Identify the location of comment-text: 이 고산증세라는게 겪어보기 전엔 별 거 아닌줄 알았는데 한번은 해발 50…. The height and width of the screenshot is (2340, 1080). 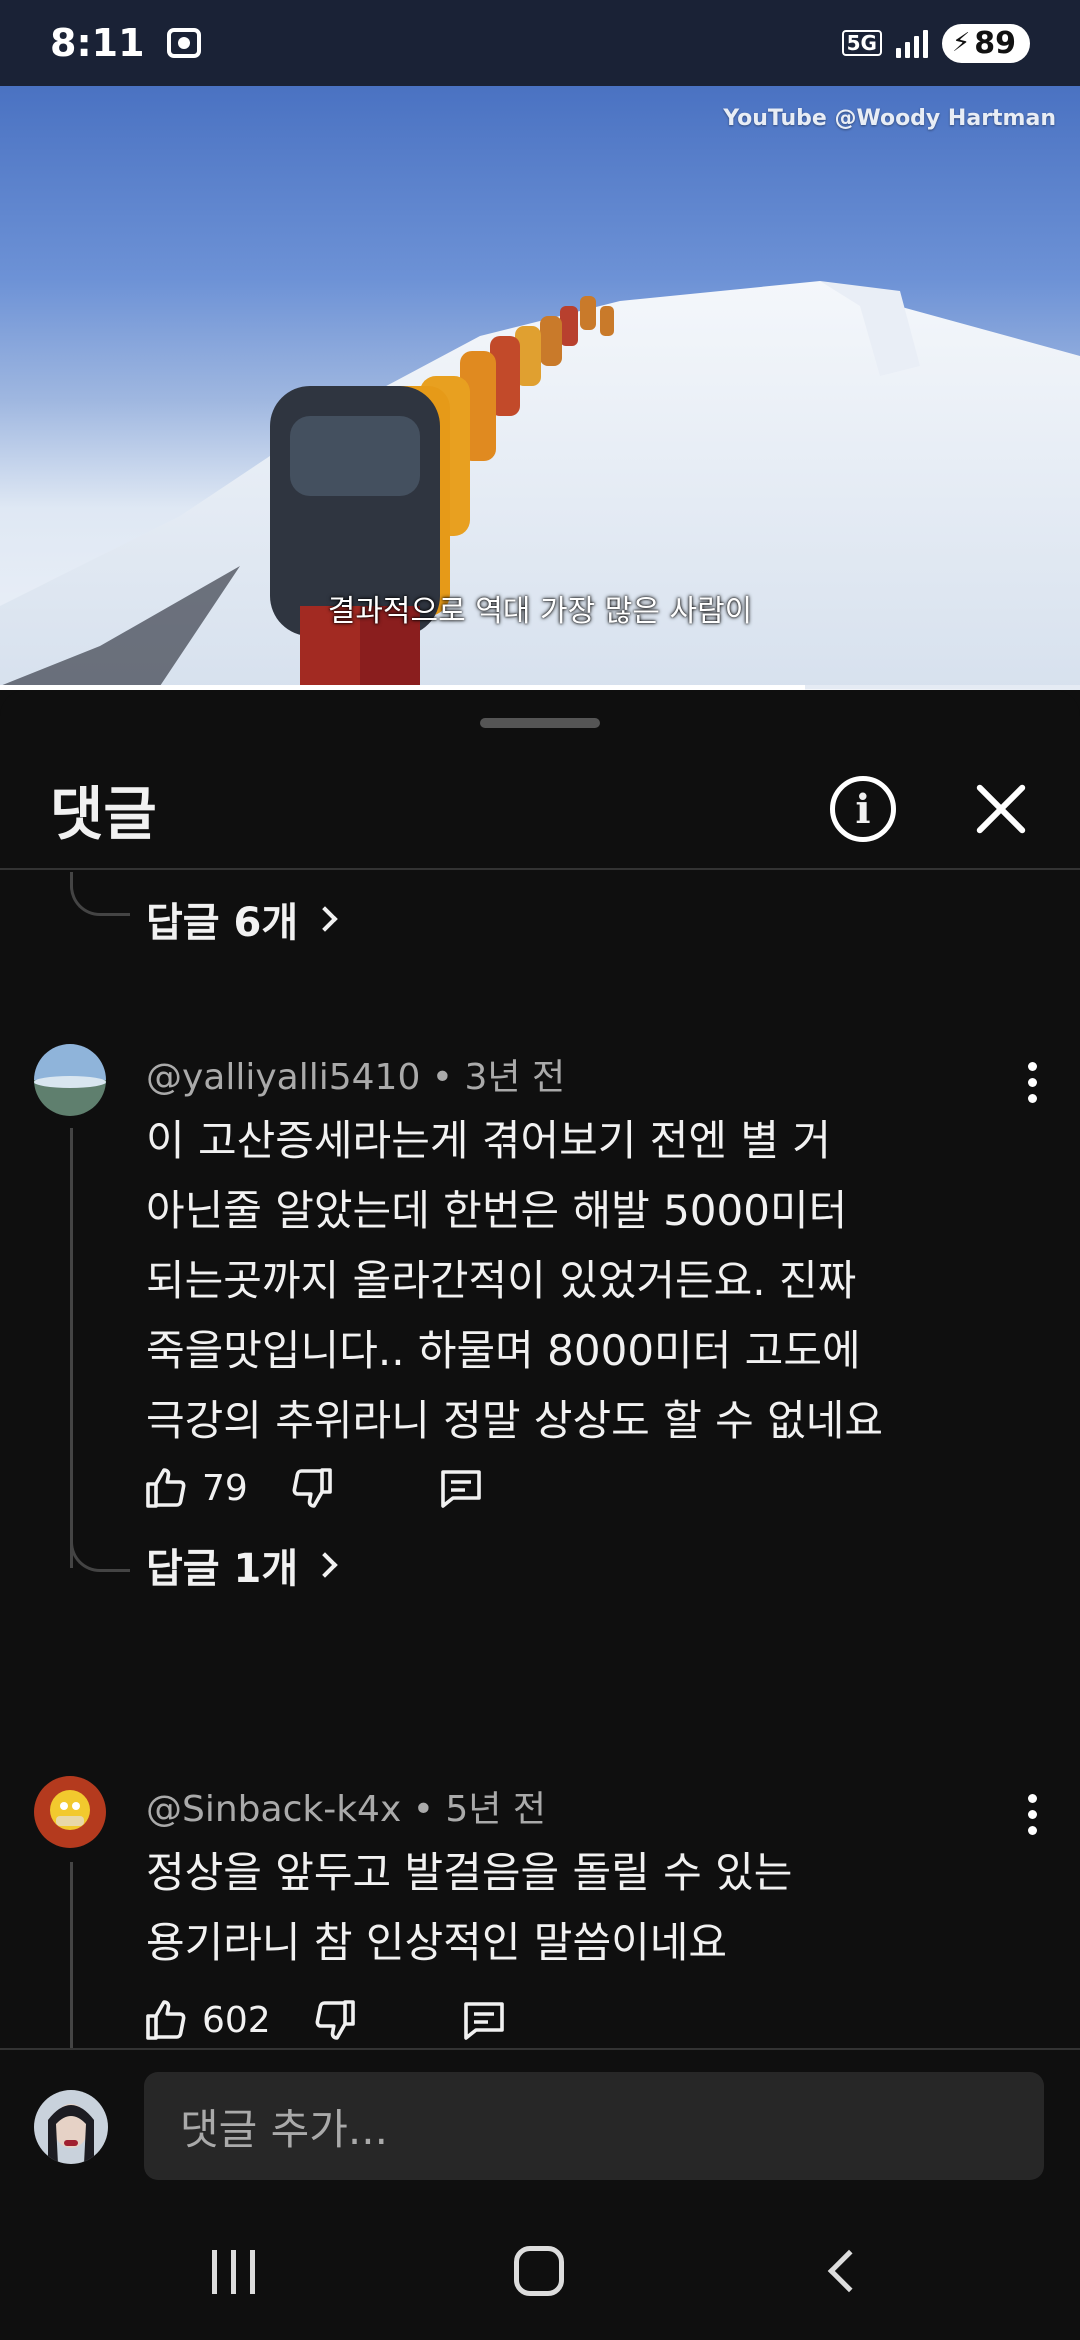
(514, 1280).